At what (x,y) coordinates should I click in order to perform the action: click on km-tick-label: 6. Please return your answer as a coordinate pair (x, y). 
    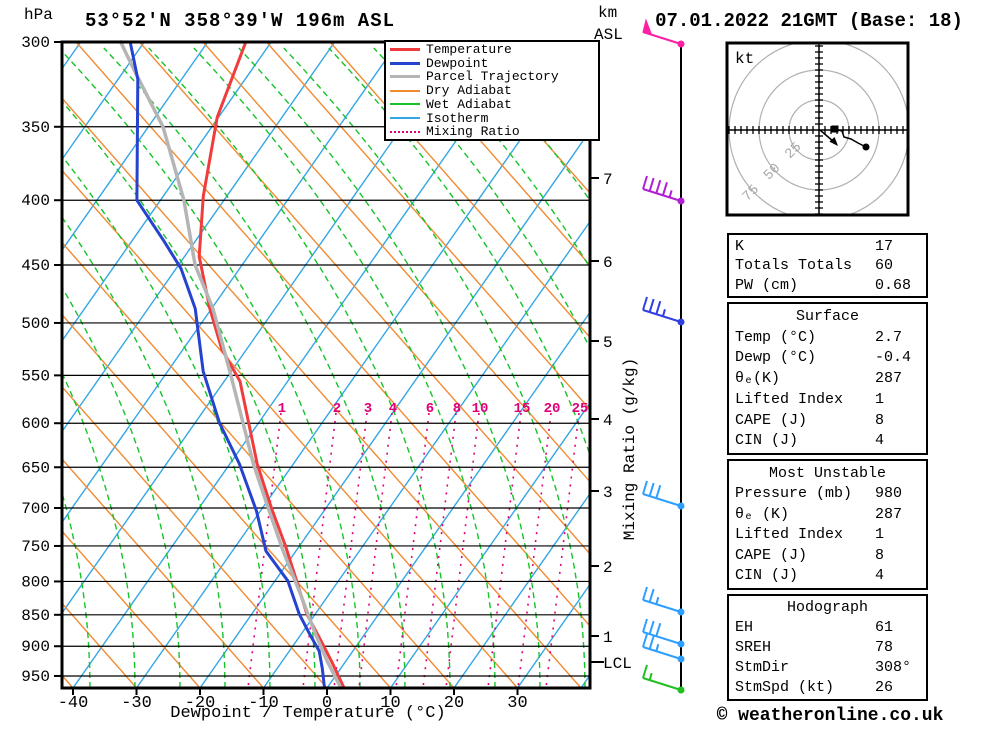
    Looking at the image, I should click on (608, 263).